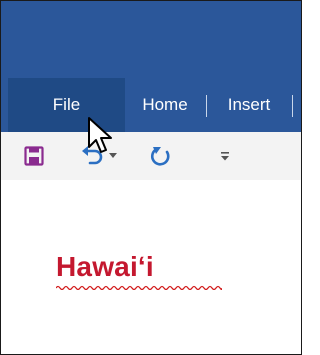 This screenshot has width=320, height=355. What do you see at coordinates (139, 287) in the screenshot?
I see `spelling-error-underline` at bounding box center [139, 287].